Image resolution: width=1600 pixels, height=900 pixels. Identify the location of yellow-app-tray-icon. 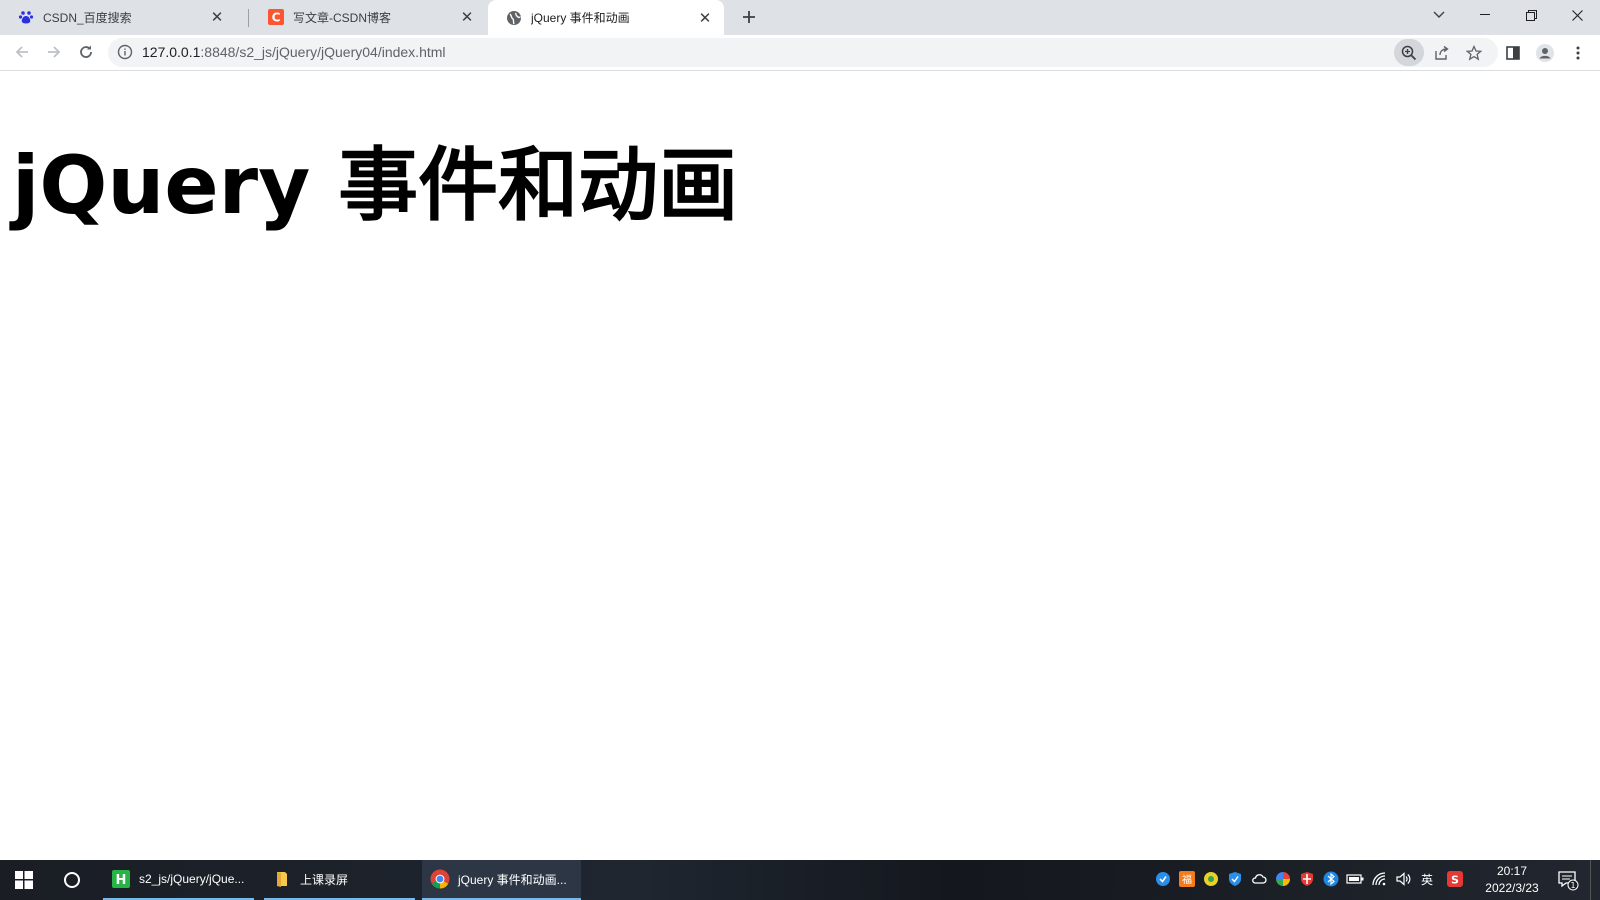
(1211, 879).